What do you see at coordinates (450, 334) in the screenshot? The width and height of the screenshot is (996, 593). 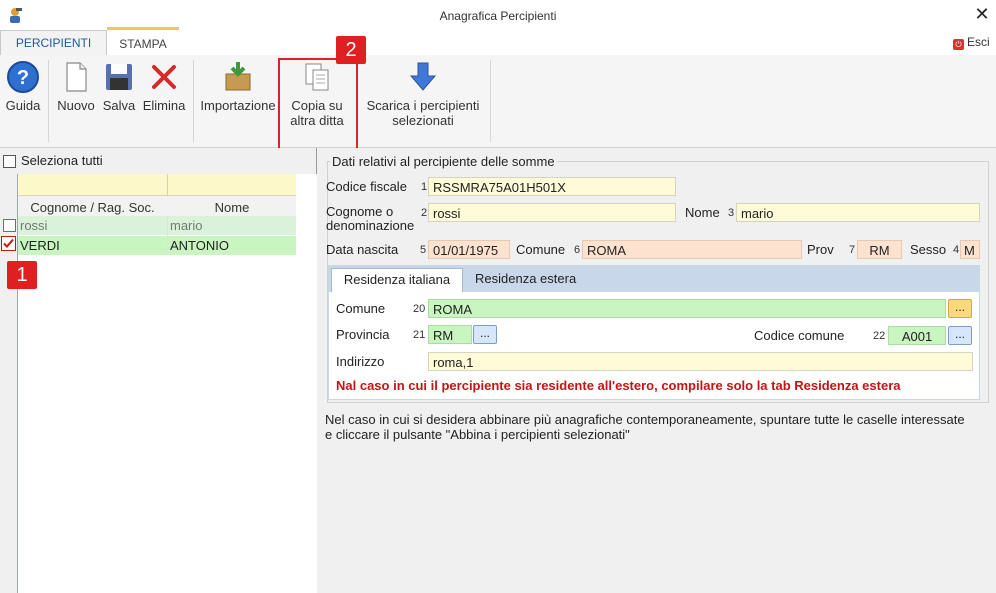 I see `provincia-field: RM` at bounding box center [450, 334].